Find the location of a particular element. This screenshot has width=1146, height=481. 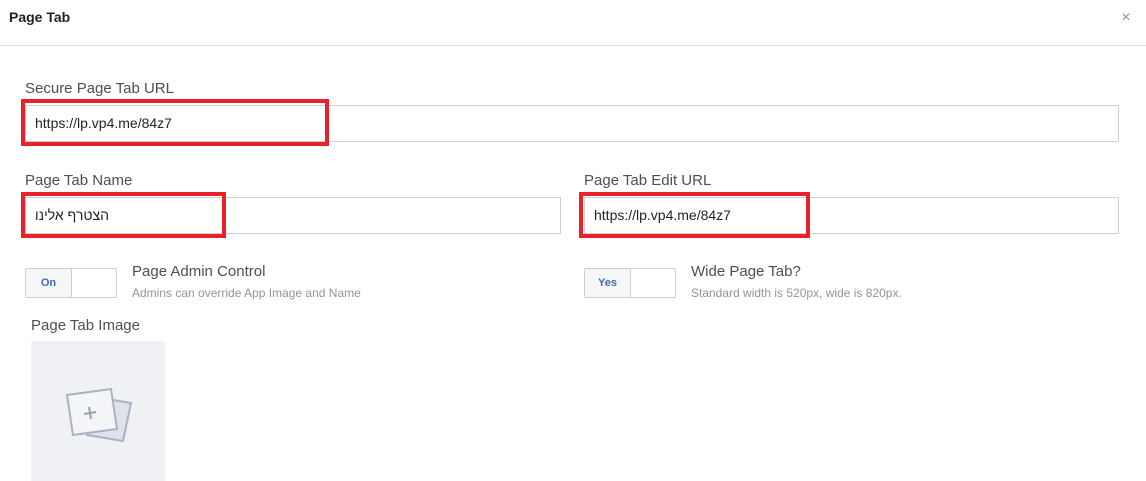

dialog-header: Page Tab × is located at coordinates (573, 23).